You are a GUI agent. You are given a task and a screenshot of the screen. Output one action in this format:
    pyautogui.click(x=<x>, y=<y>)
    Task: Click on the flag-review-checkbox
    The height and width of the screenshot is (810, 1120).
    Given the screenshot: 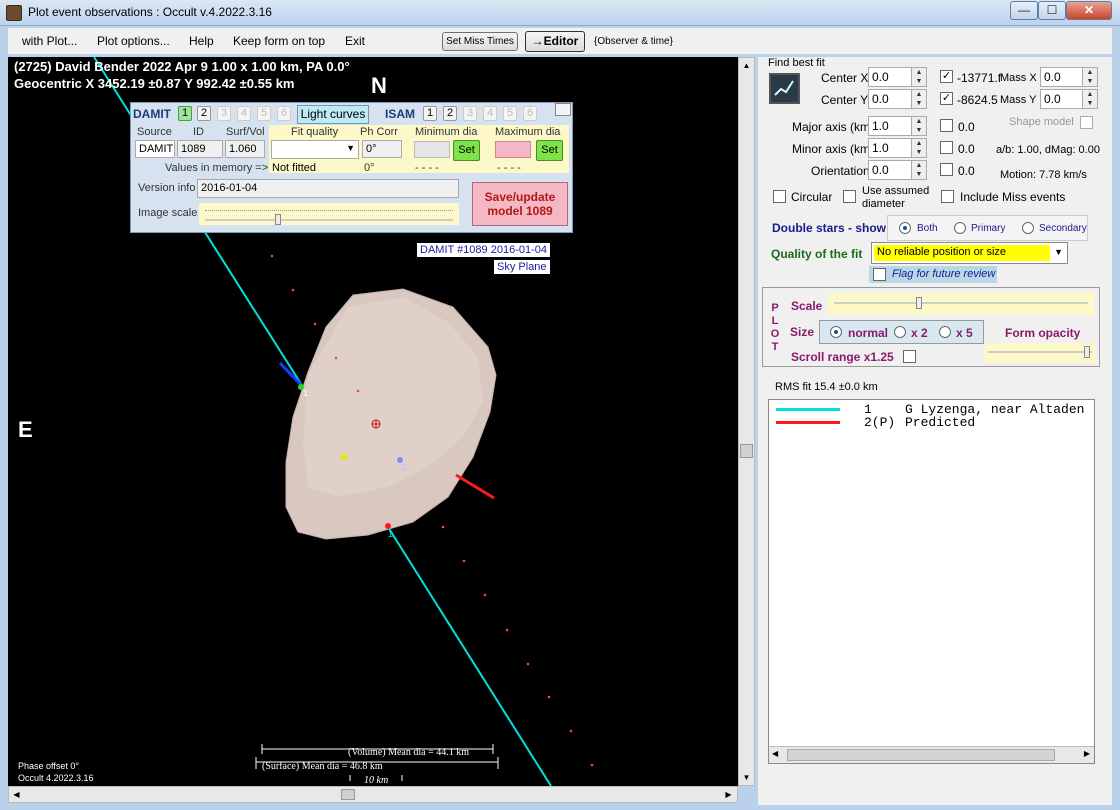 What is the action you would take?
    pyautogui.click(x=879, y=274)
    